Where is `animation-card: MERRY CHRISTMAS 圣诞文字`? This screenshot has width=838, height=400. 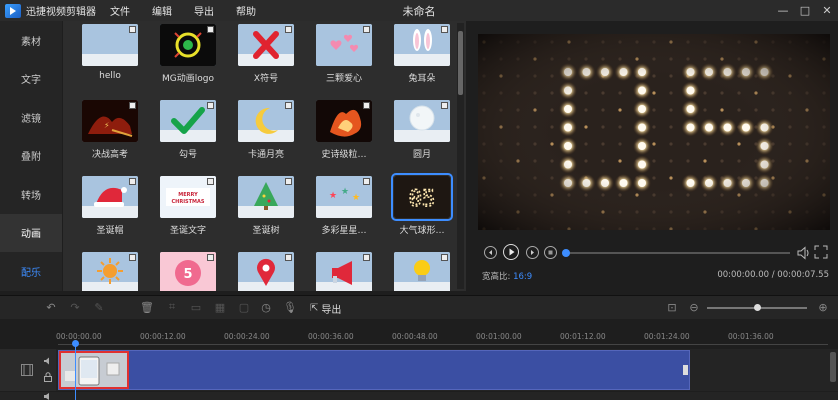
animation-card: MERRY CHRISTMAS 圣诞文字 is located at coordinates (188, 214).